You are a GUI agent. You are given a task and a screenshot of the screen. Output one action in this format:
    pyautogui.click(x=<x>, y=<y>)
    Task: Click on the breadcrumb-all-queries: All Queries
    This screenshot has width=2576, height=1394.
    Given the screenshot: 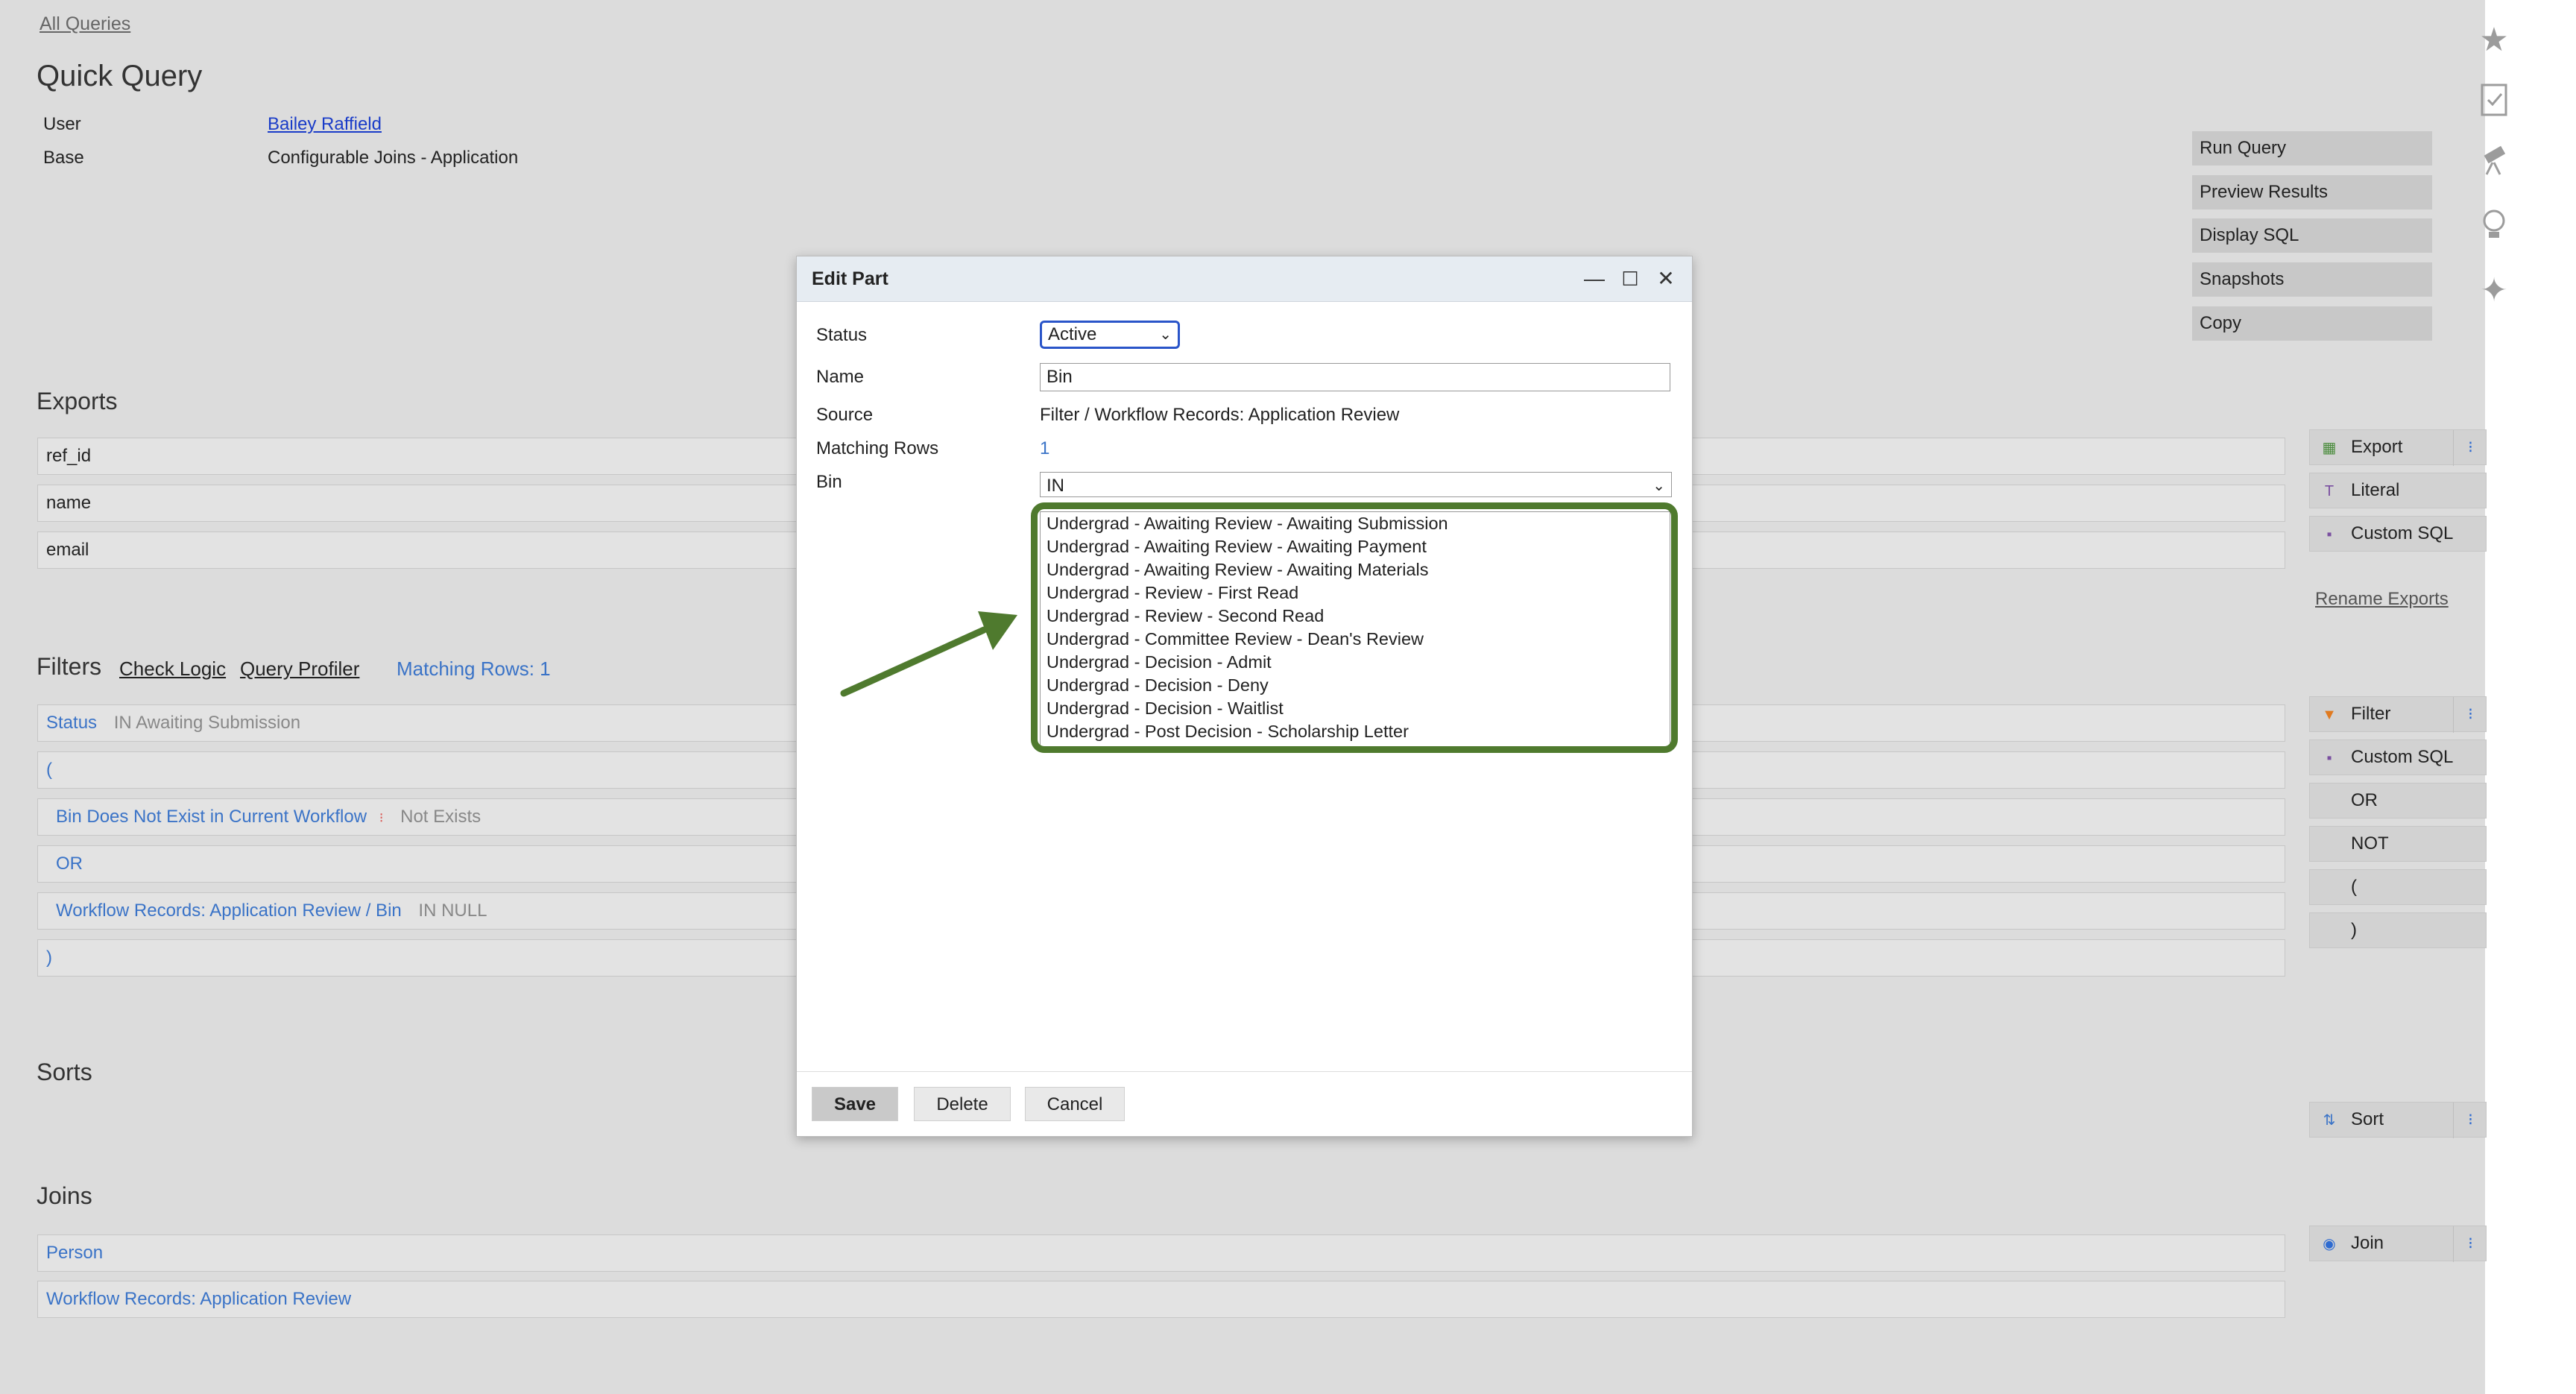 What is the action you would take?
    pyautogui.click(x=85, y=24)
    